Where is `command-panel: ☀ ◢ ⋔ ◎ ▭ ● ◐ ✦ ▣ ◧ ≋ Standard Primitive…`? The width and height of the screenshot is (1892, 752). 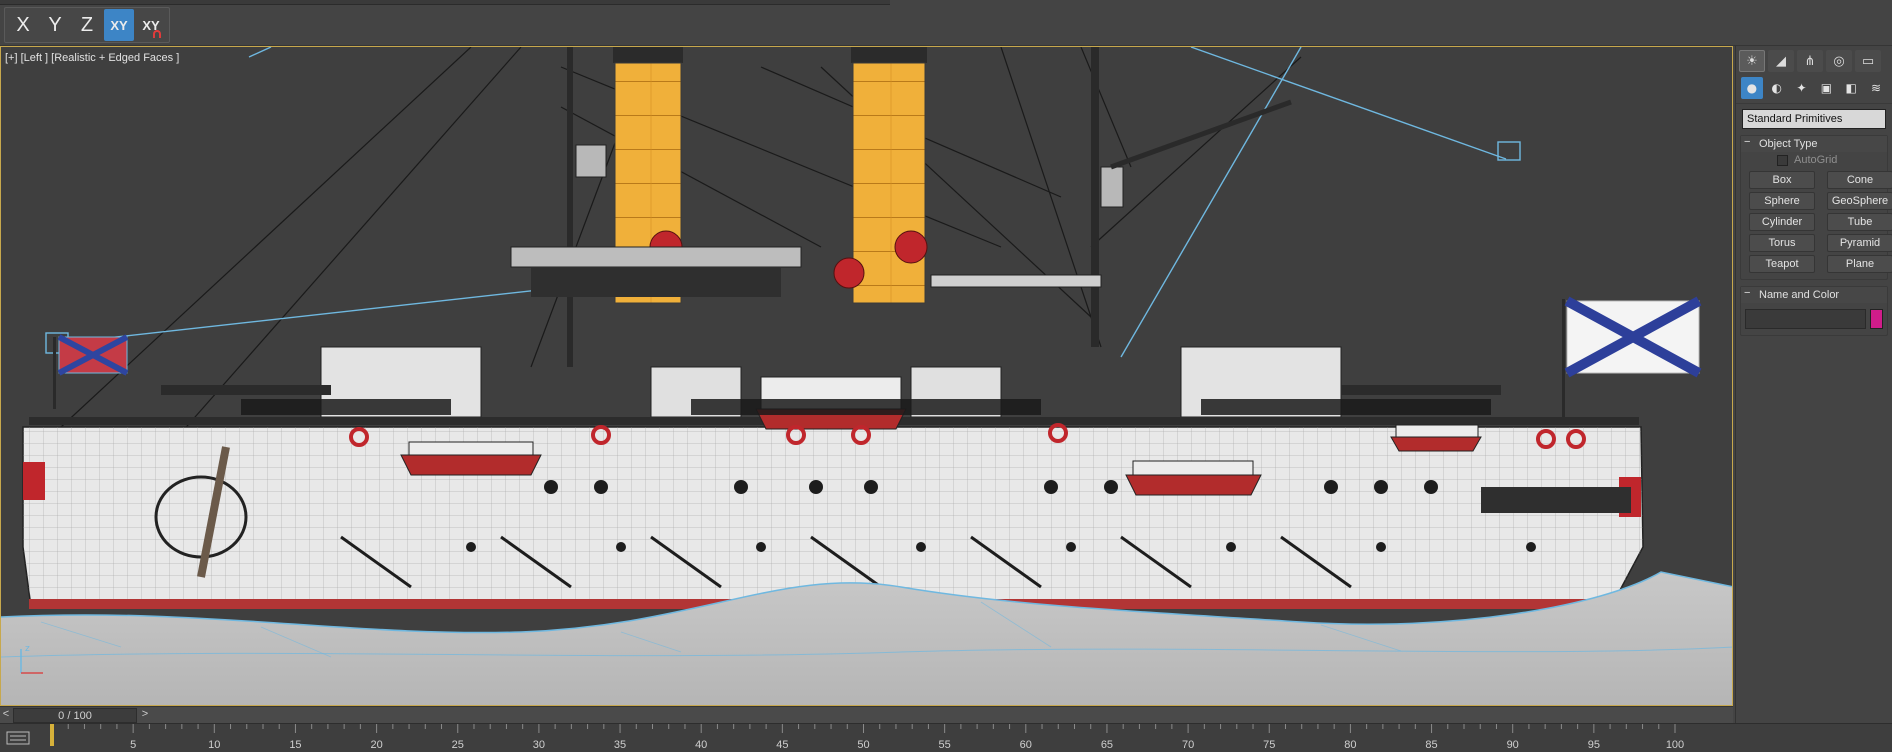
command-panel: ☀ ◢ ⋔ ◎ ▭ ● ◐ ✦ ▣ ◧ ≋ Standard Primitive… is located at coordinates (1813, 399).